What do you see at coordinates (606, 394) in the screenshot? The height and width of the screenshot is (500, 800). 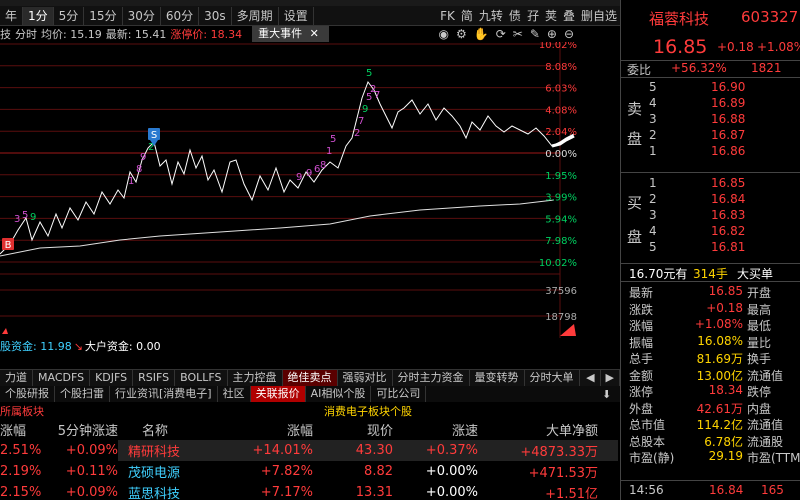 I see `download-icon: ⬇` at bounding box center [606, 394].